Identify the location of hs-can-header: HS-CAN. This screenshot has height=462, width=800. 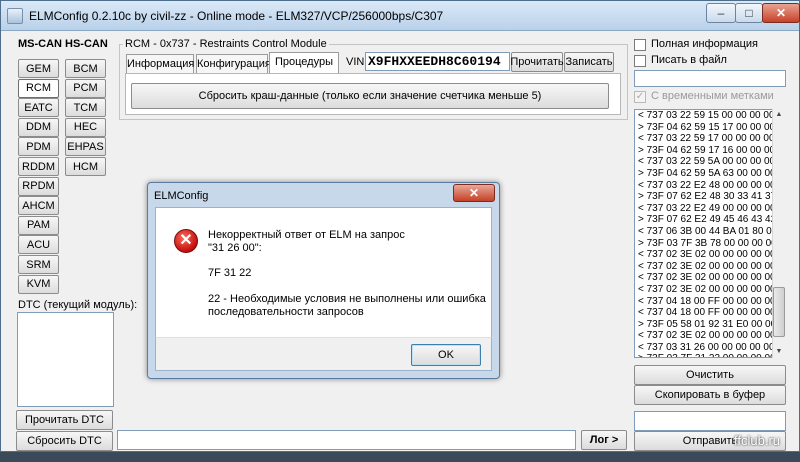
(86, 44).